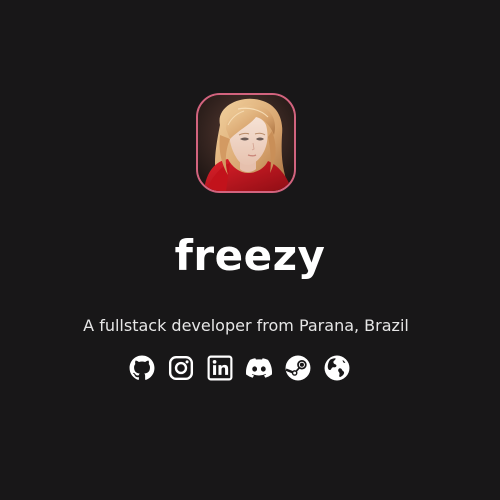  I want to click on discord-link, so click(259, 368).